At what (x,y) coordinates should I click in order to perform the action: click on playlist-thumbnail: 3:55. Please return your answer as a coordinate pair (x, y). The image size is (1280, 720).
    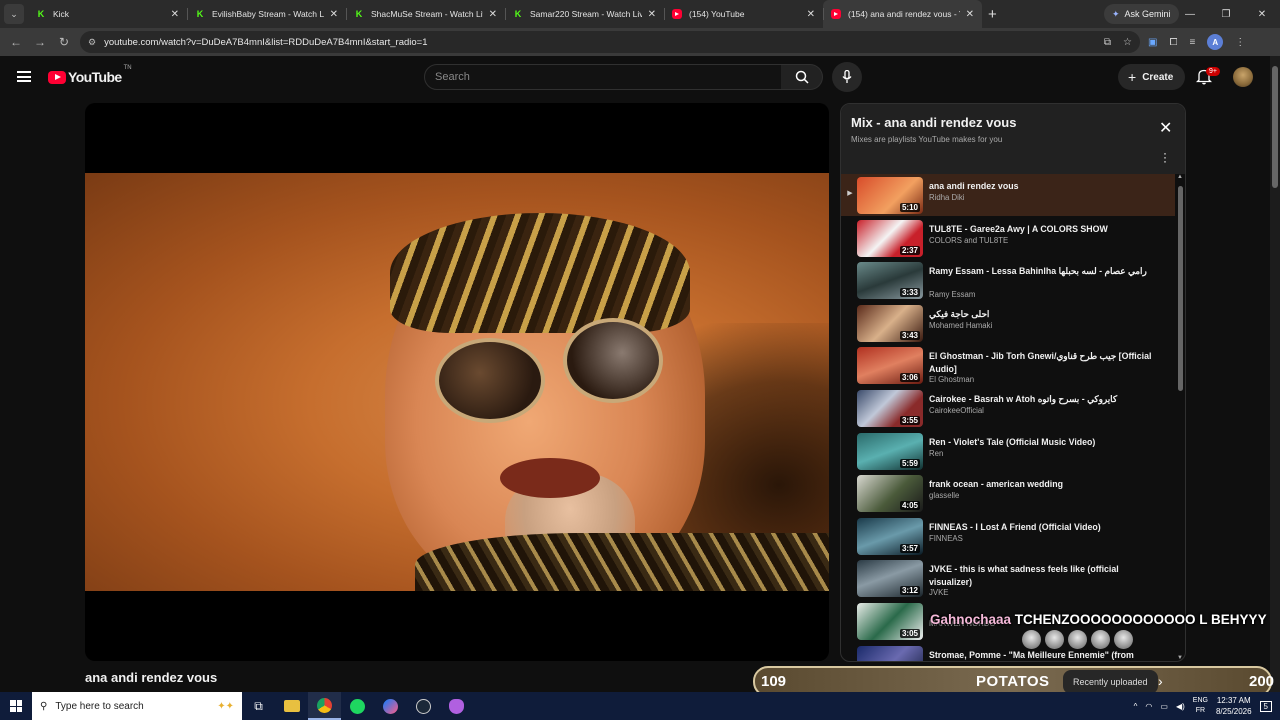
    Looking at the image, I should click on (890, 408).